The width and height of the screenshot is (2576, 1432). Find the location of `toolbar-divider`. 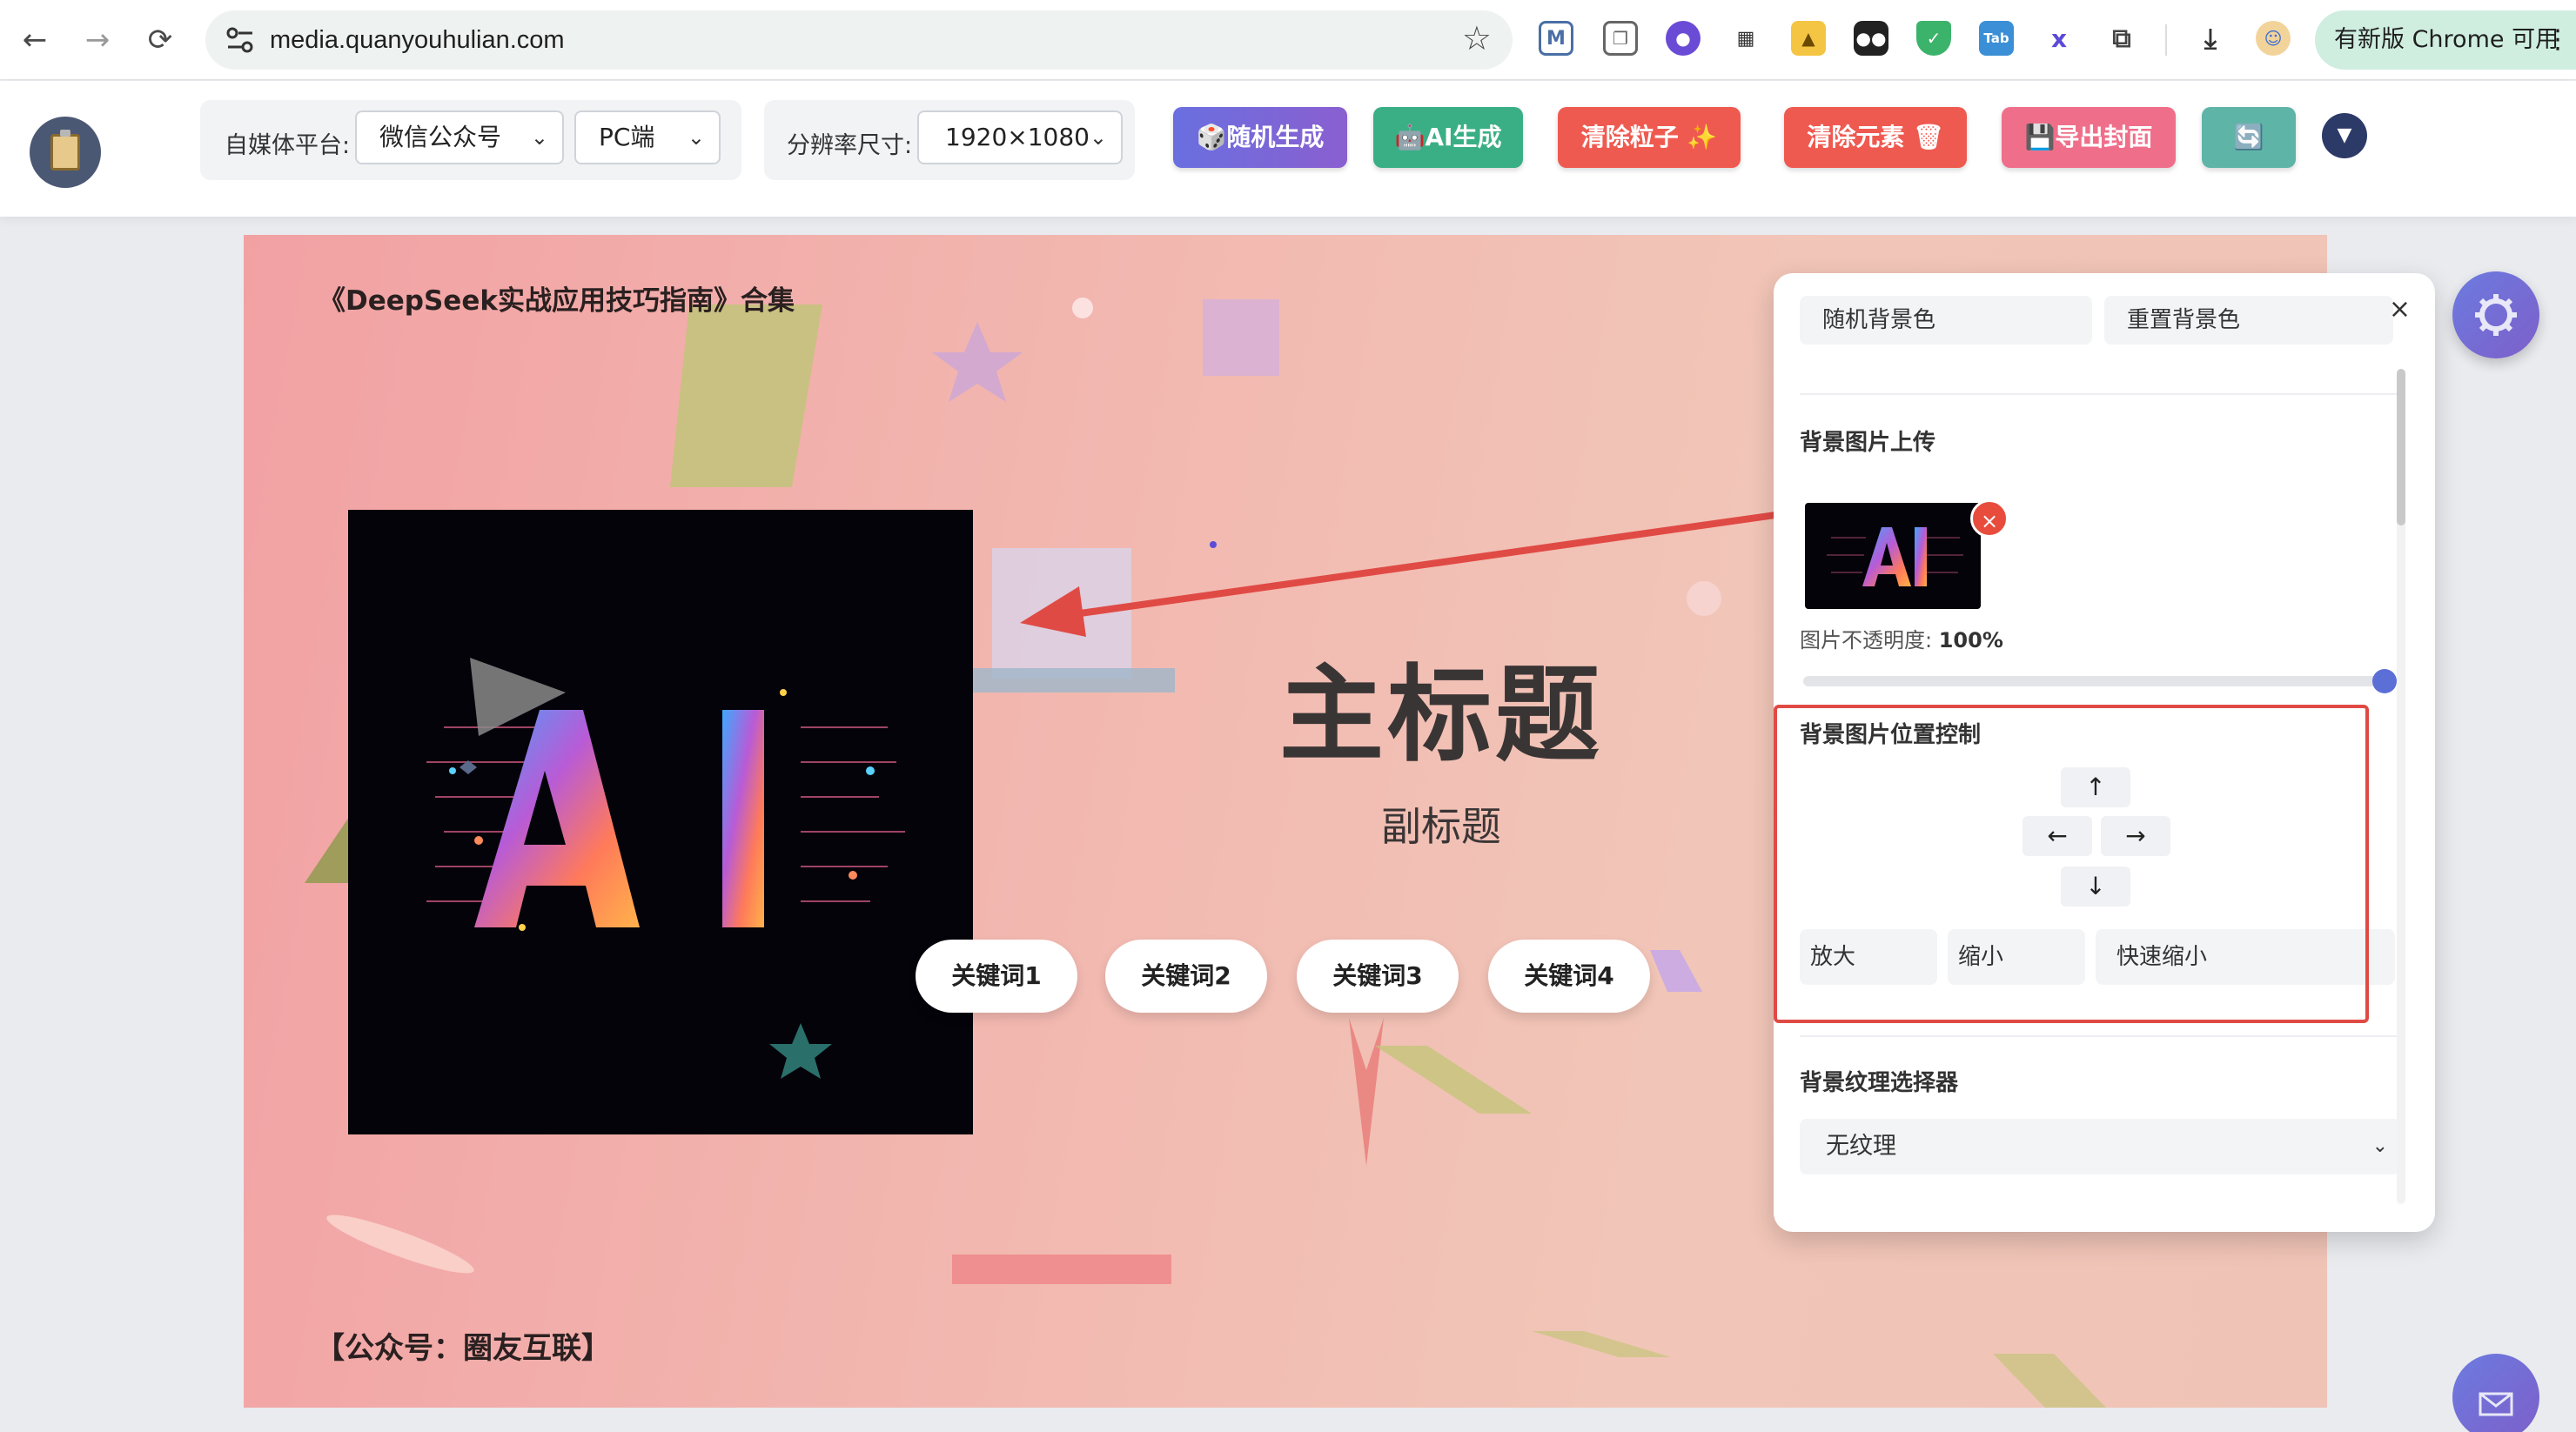

toolbar-divider is located at coordinates (2166, 40).